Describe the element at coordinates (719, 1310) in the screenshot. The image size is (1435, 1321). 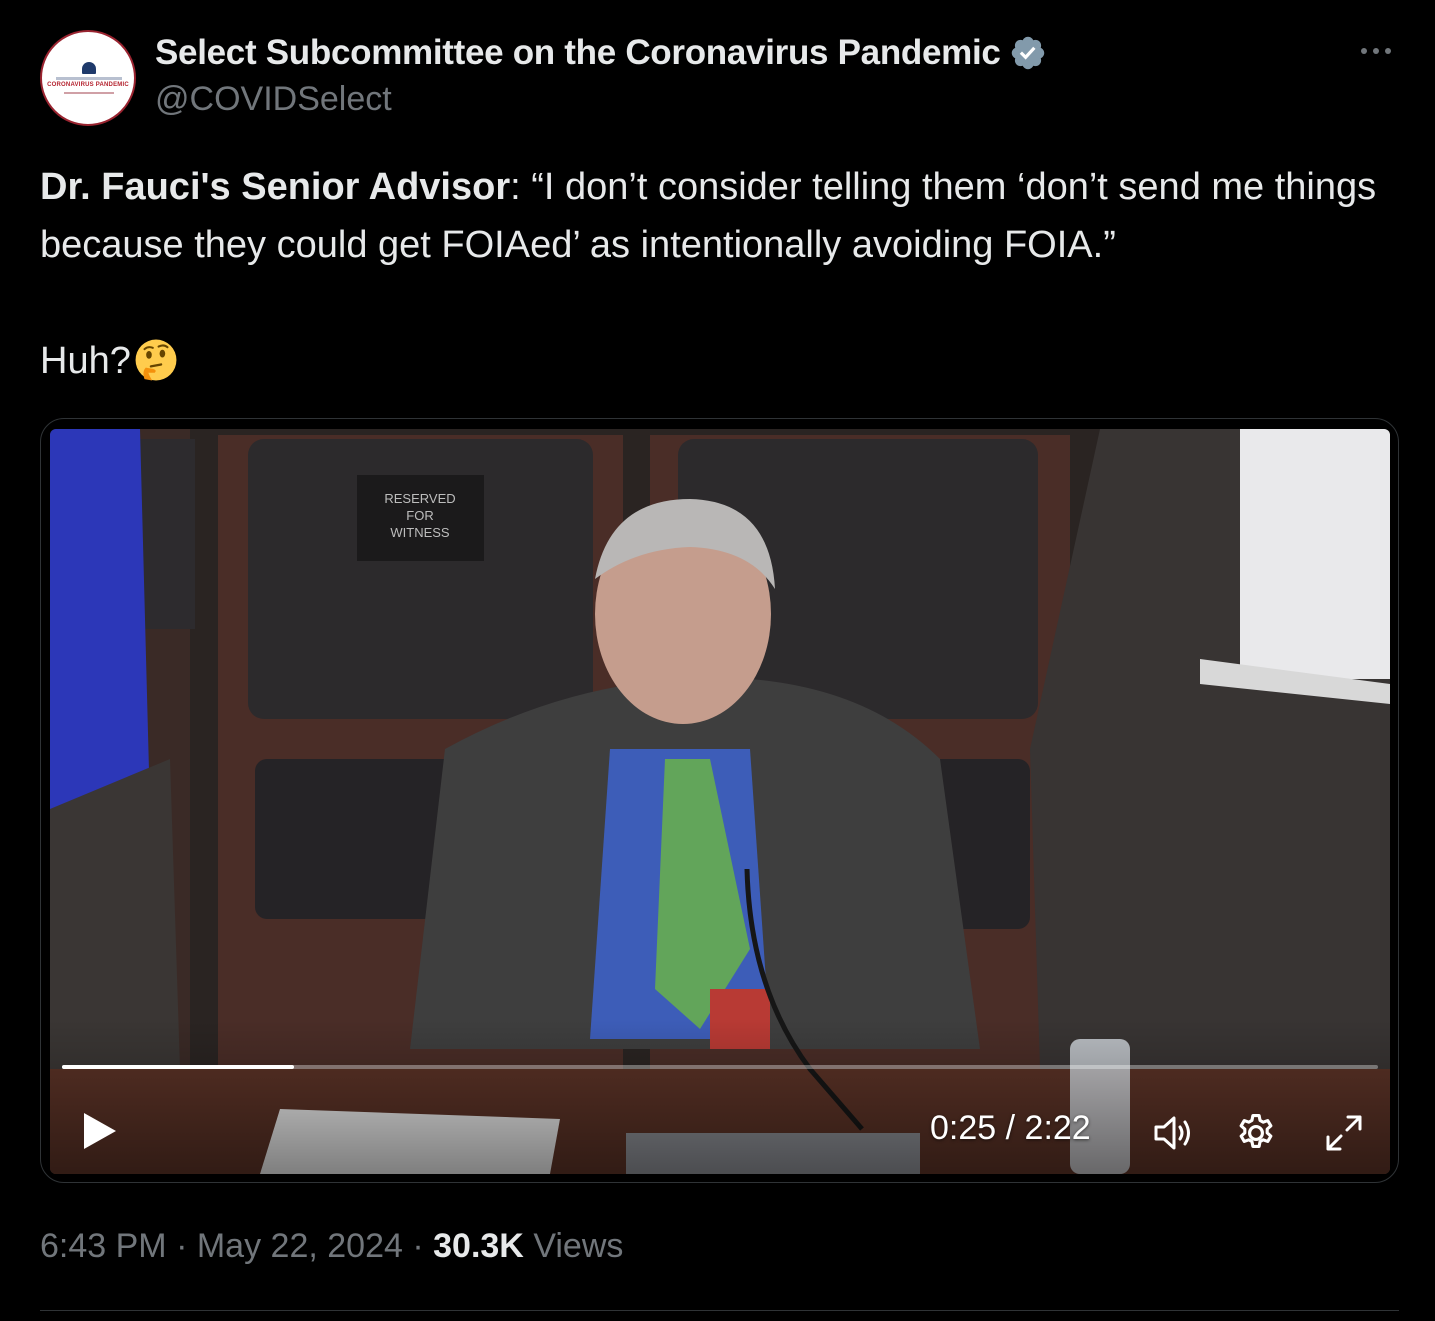
I see `divider` at that location.